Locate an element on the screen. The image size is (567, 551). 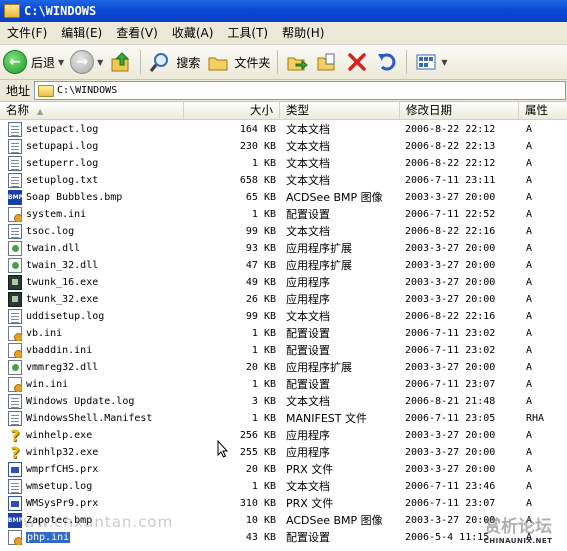
folders-icon is located at coordinates (218, 62).